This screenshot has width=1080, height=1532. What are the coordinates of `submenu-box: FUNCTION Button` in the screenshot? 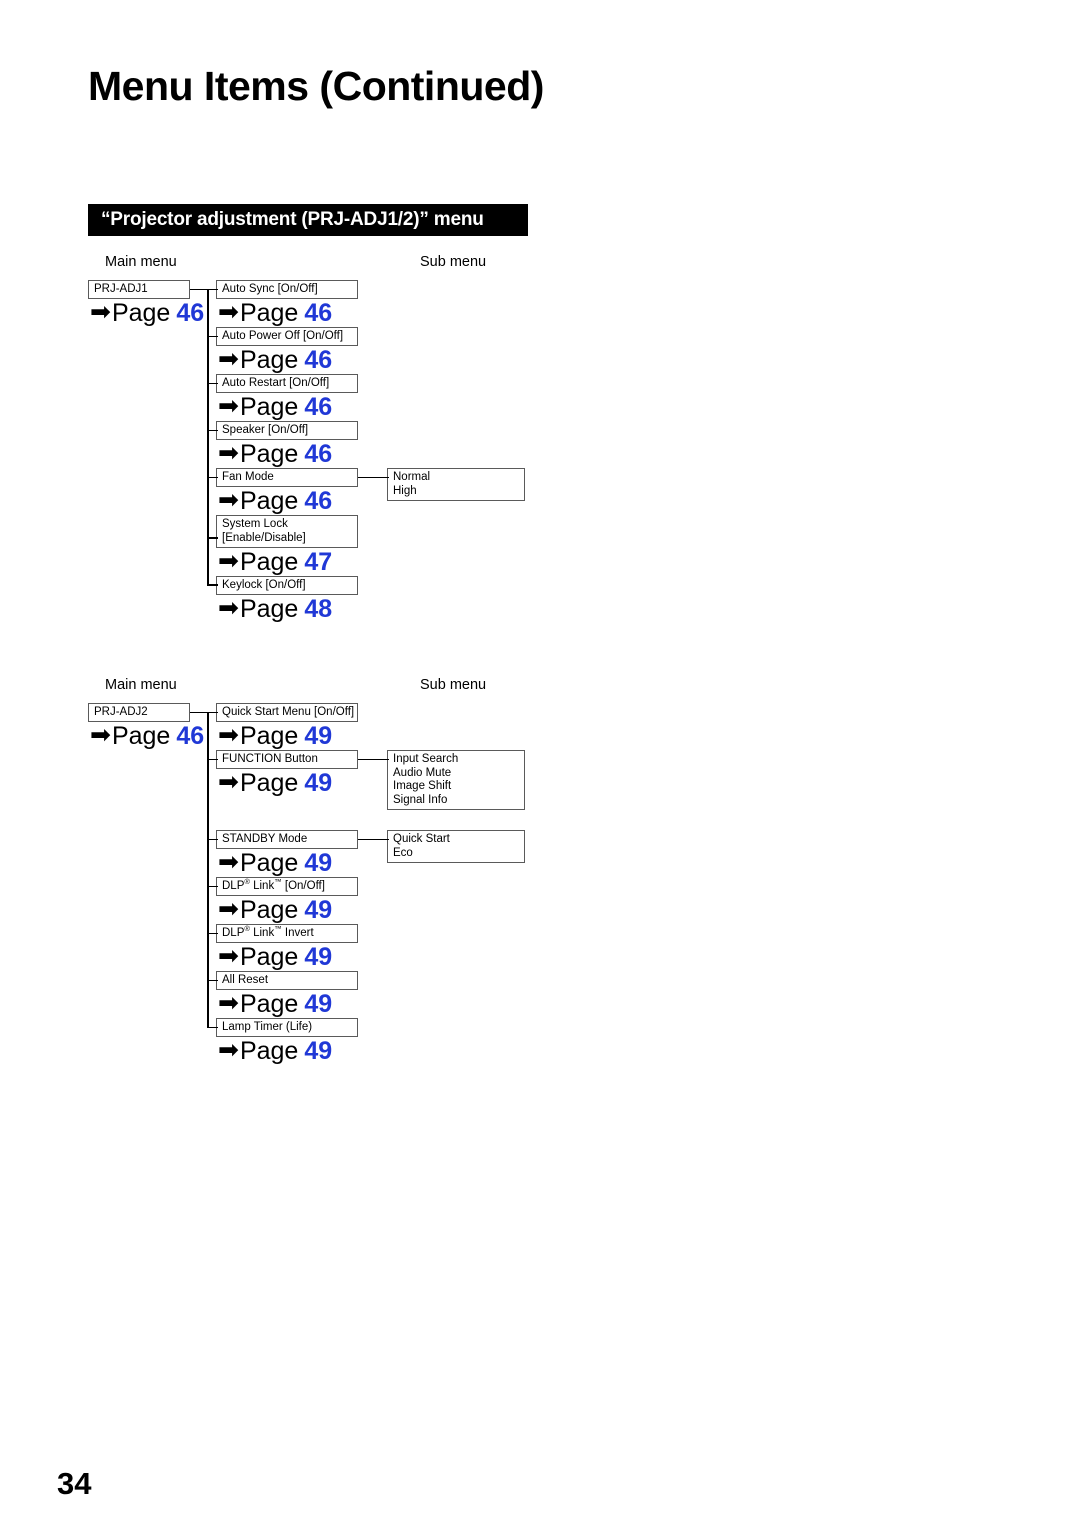 It's located at (287, 759).